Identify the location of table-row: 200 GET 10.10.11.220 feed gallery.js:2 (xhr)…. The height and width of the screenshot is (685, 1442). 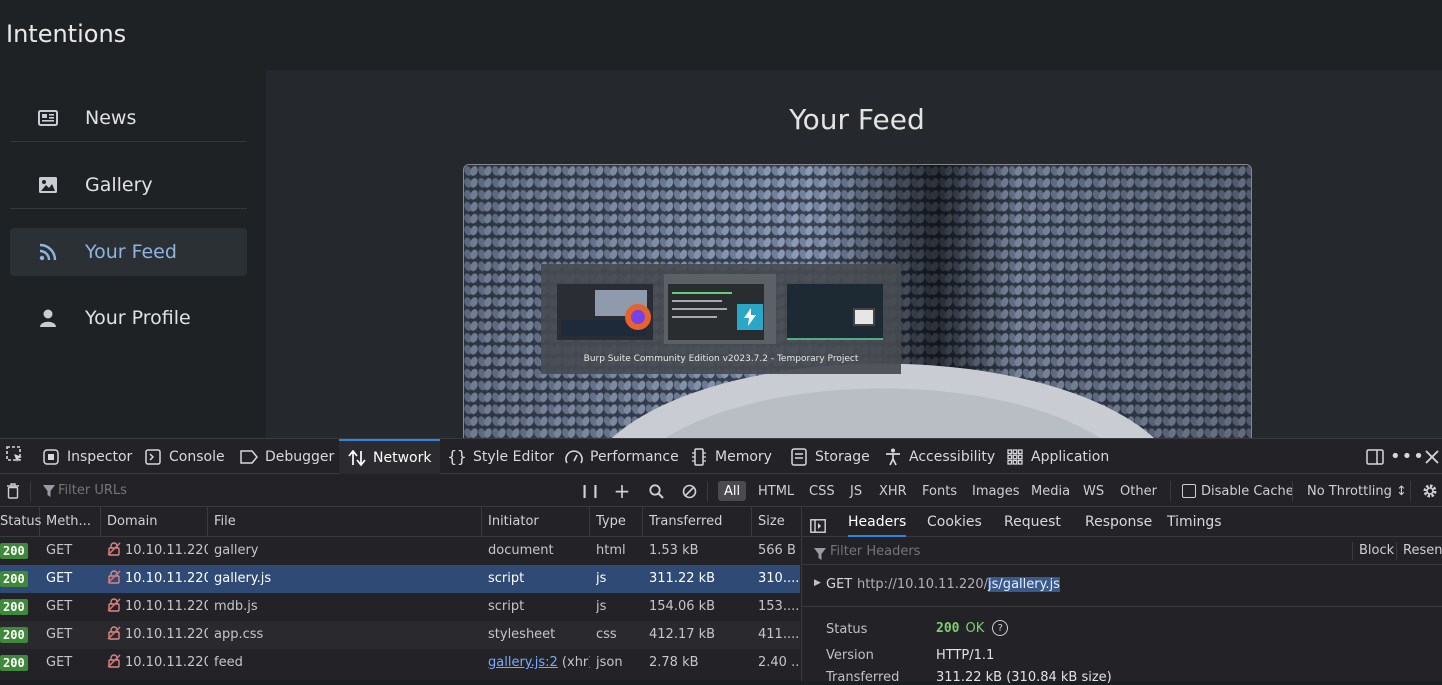
(400, 663).